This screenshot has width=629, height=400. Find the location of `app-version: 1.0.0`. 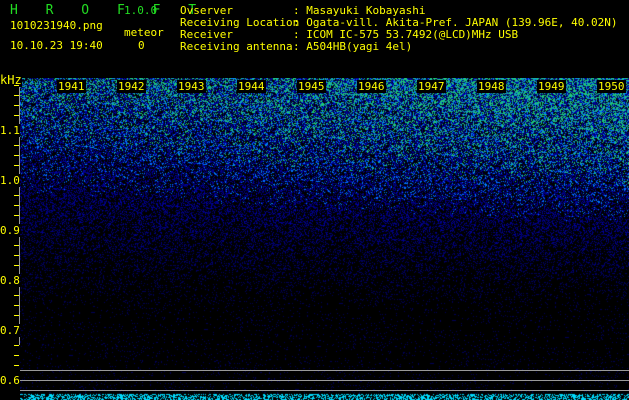

app-version: 1.0.0 is located at coordinates (141, 10).